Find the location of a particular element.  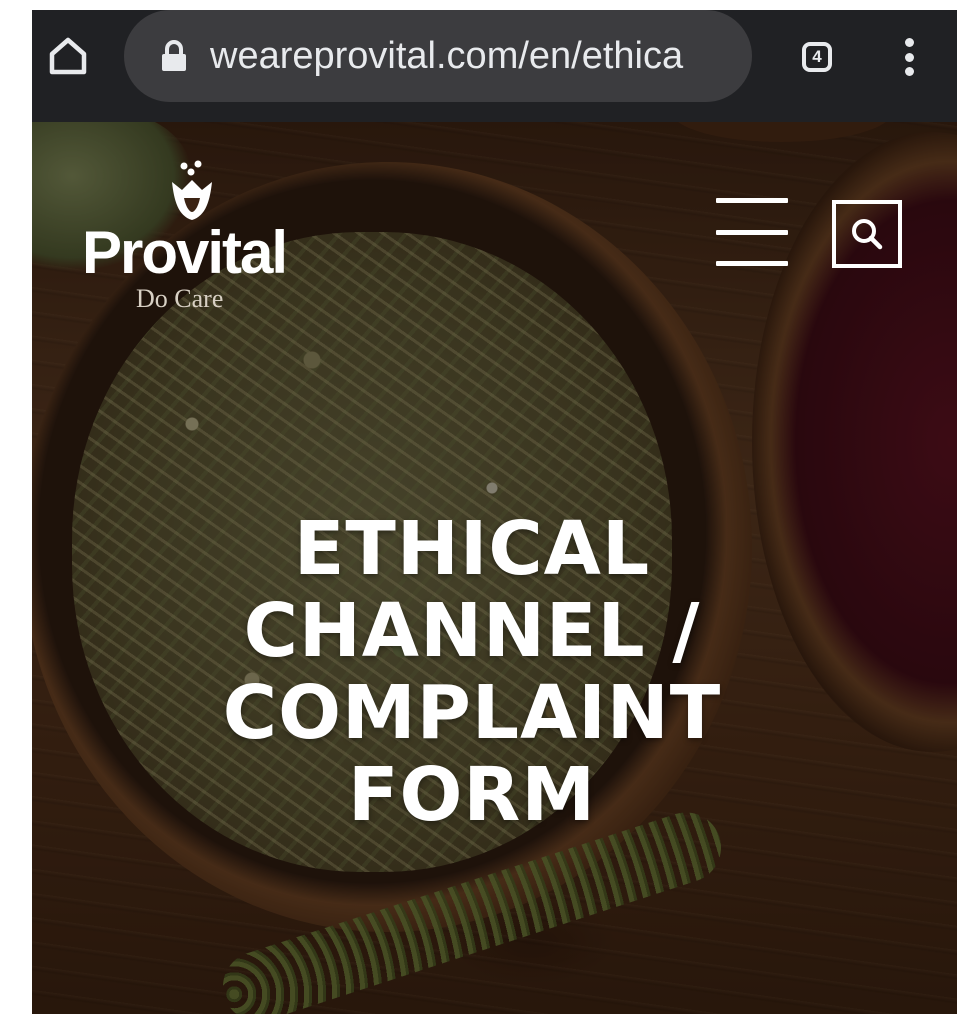

title-line: FORM is located at coordinates (472, 795).